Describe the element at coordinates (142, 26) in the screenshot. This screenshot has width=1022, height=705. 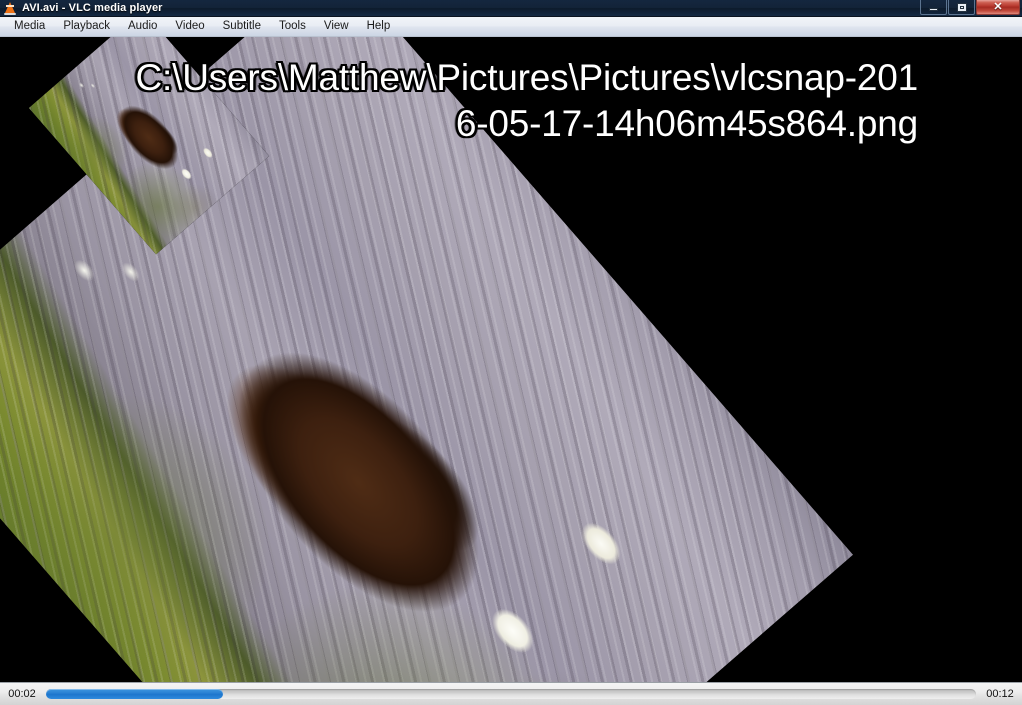
I see `menu-item-audio: Audio` at that location.